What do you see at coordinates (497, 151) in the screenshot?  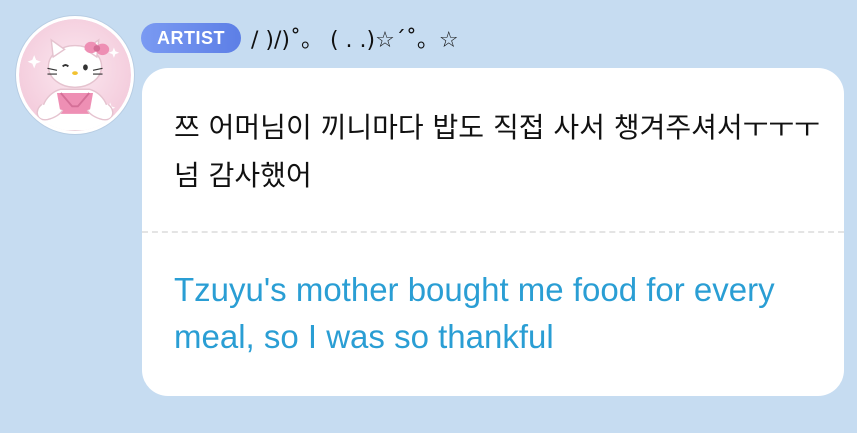 I see `original-message-text: 쯔 어머님이 끼니마다 밥도 직접 사서 챙겨주셔서ㅜㅜㅜ 넘 감사했어` at bounding box center [497, 151].